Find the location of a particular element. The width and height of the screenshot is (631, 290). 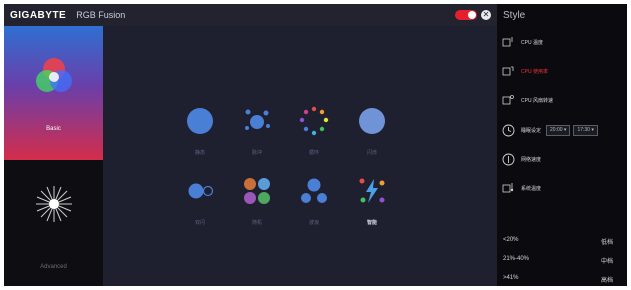

effect-double-flash-label: 双闪 is located at coordinates (199, 223).